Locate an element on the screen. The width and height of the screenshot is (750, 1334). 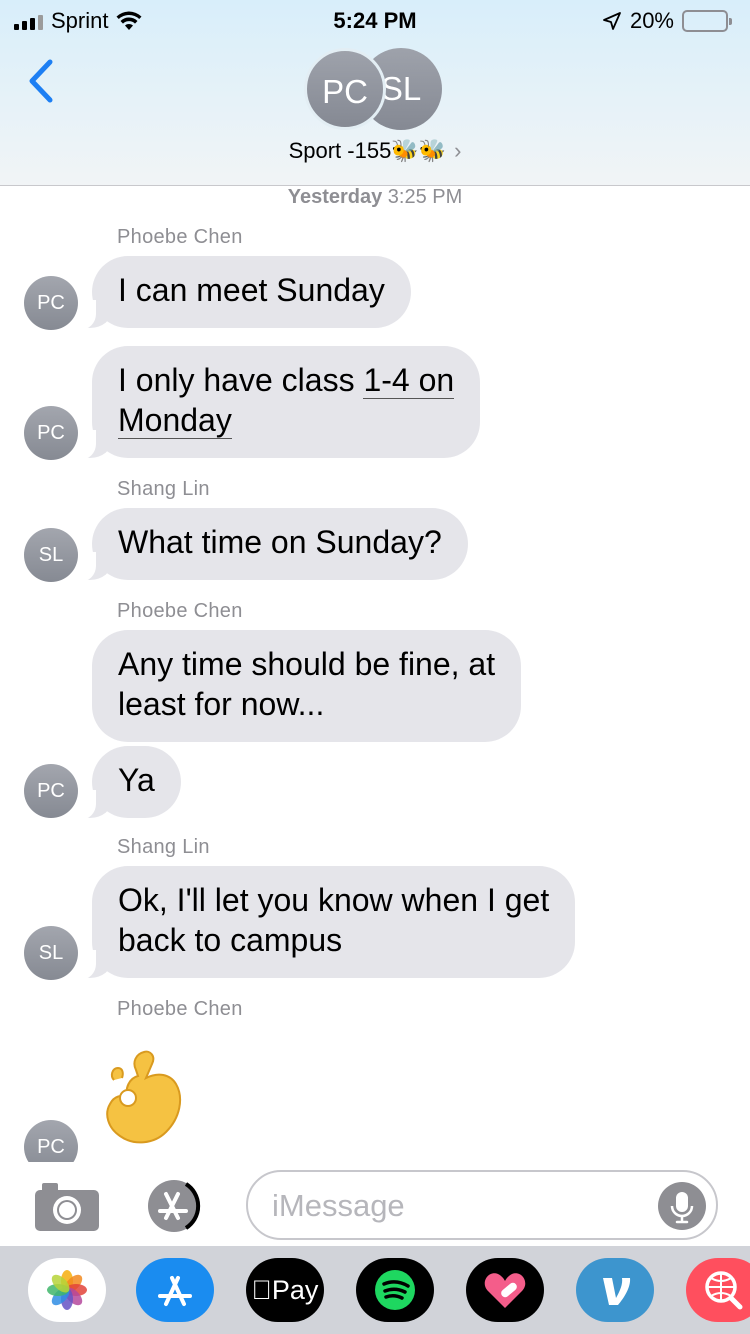
timestamp: Yesterday 3:25 PM is located at coordinates (375, 197).